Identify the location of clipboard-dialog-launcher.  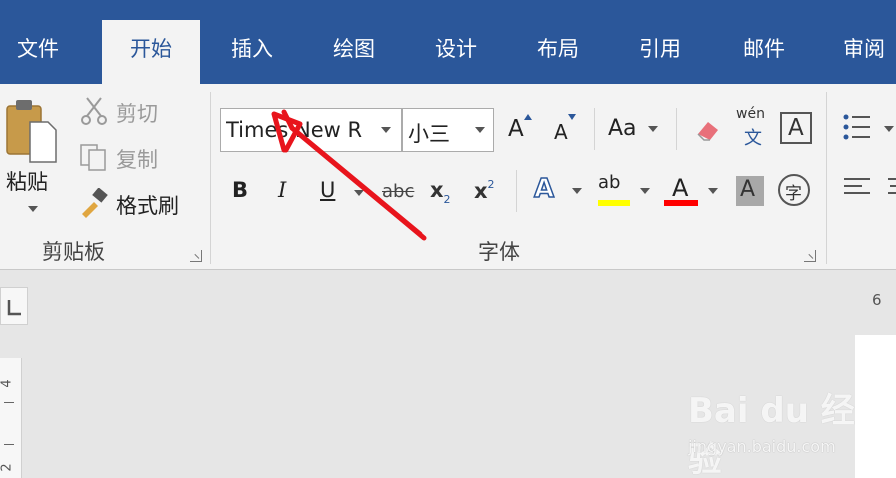
(196, 256).